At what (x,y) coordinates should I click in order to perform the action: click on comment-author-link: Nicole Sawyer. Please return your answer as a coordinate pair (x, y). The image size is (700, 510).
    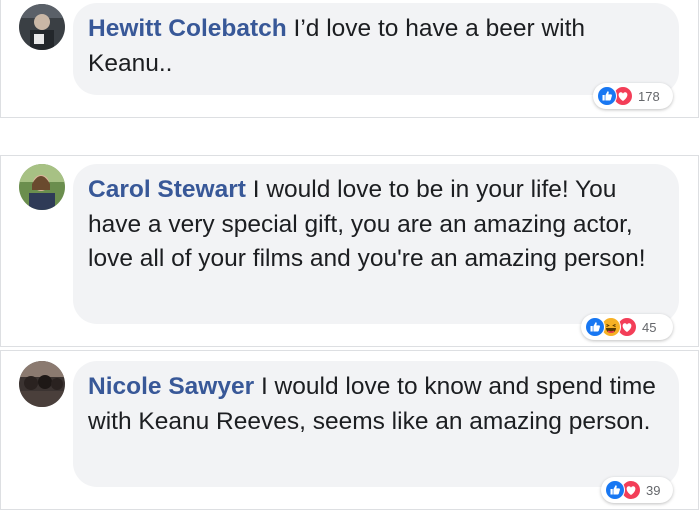
    Looking at the image, I should click on (171, 386).